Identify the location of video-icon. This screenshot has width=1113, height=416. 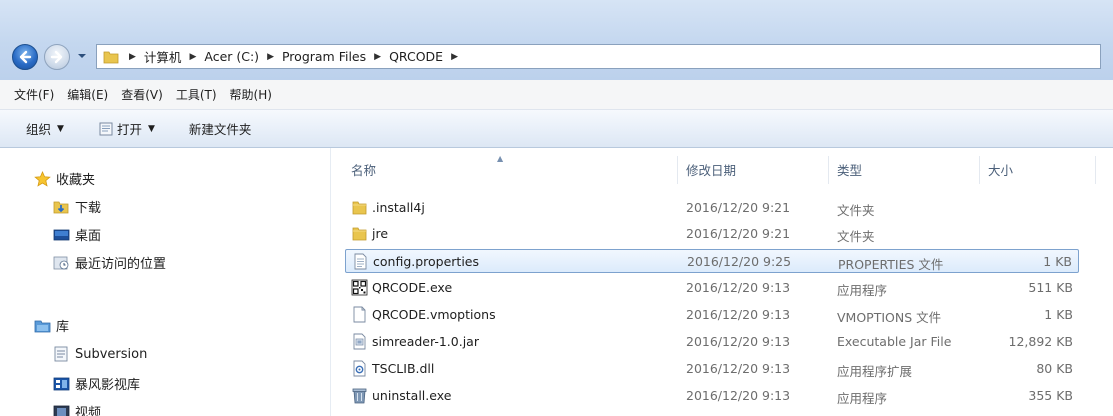
(61, 410).